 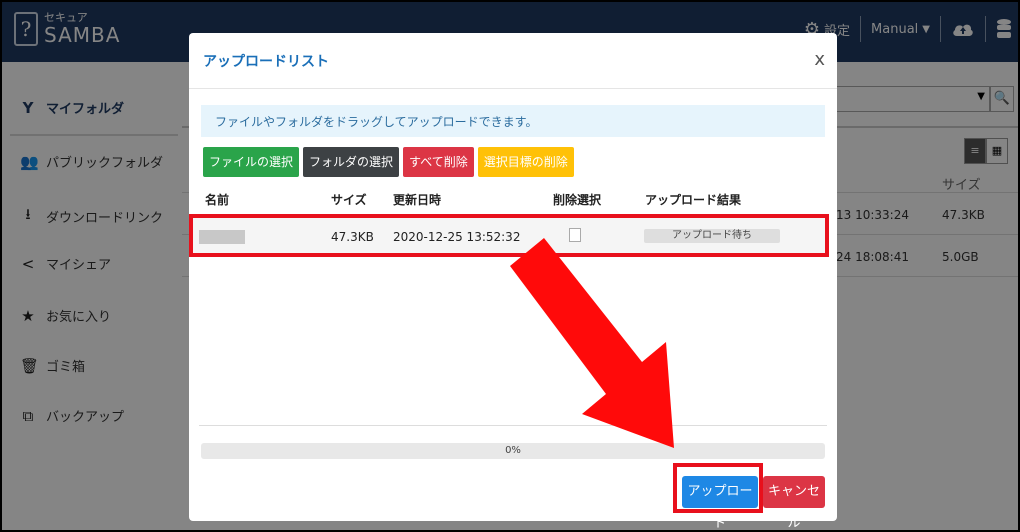 What do you see at coordinates (513, 121) in the screenshot?
I see `drag-drop-hint: ファイルやフォルダをドラッグしてアップロードできます。` at bounding box center [513, 121].